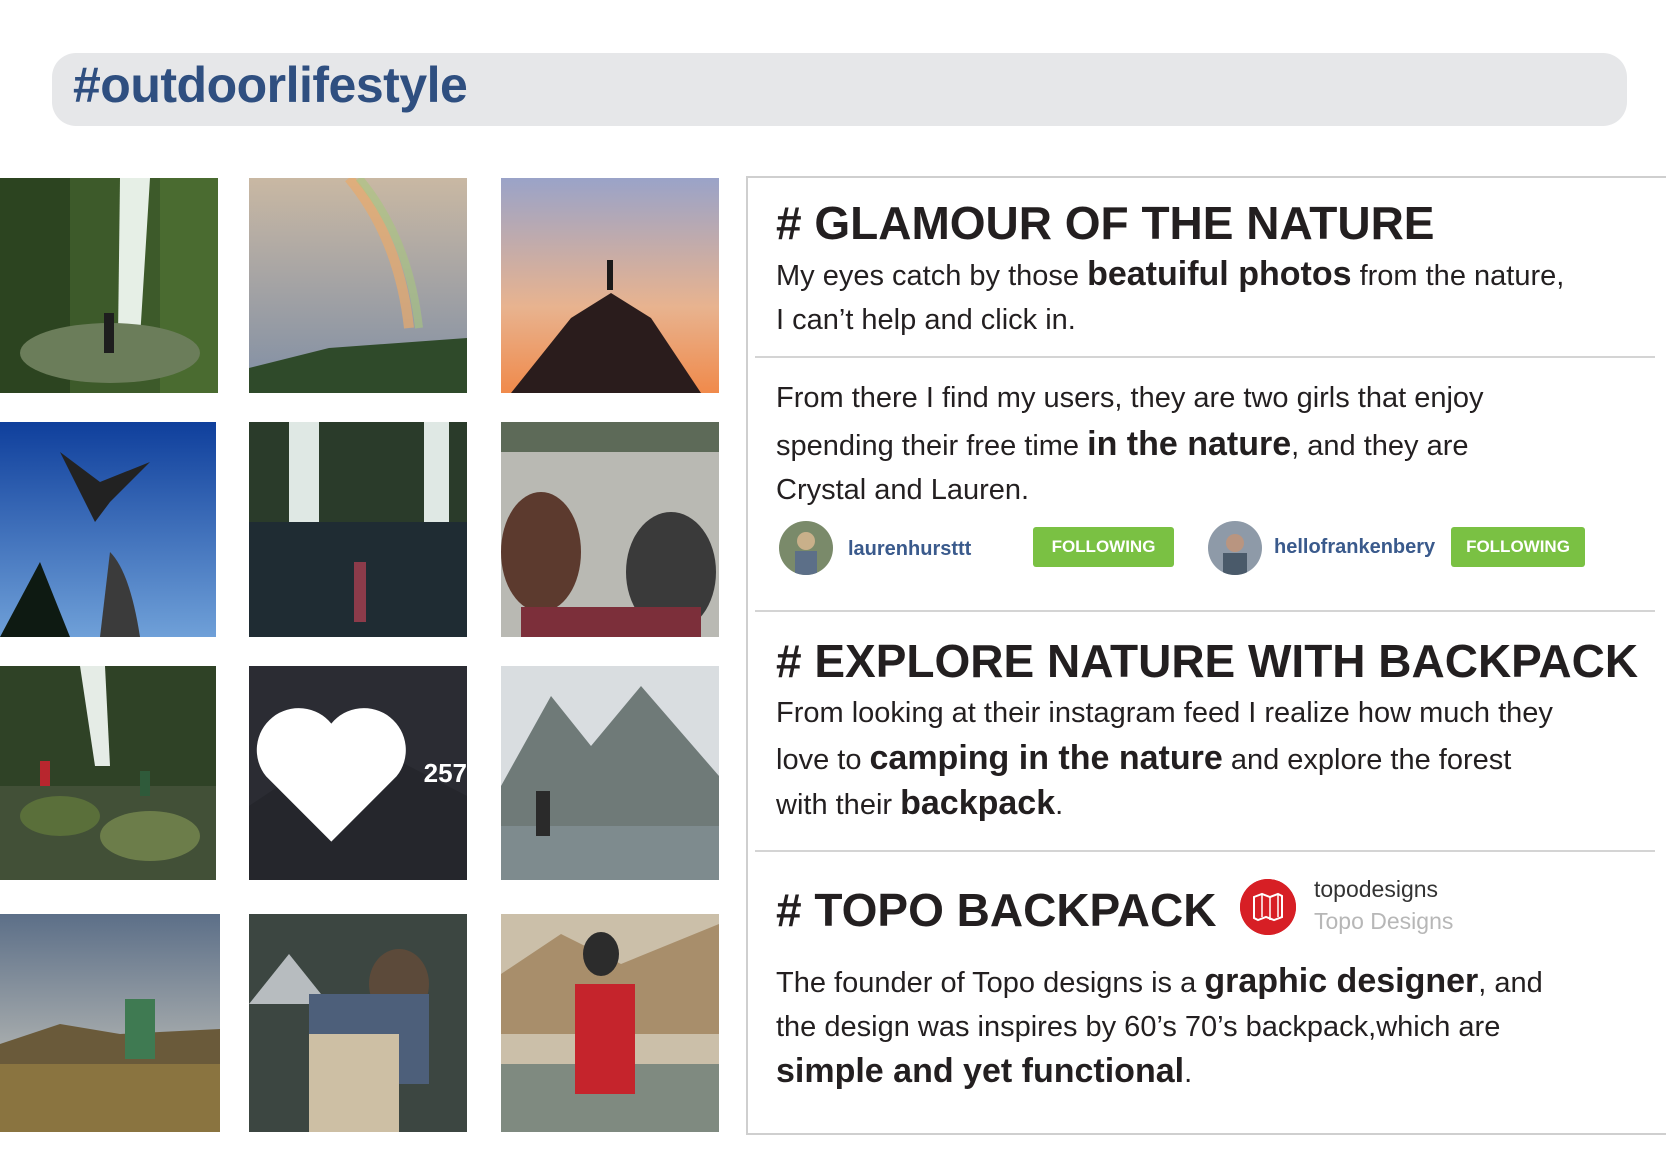 The height and width of the screenshot is (1167, 1666). Describe the element at coordinates (358, 529) in the screenshot. I see `photo-waterfall-lake` at that location.